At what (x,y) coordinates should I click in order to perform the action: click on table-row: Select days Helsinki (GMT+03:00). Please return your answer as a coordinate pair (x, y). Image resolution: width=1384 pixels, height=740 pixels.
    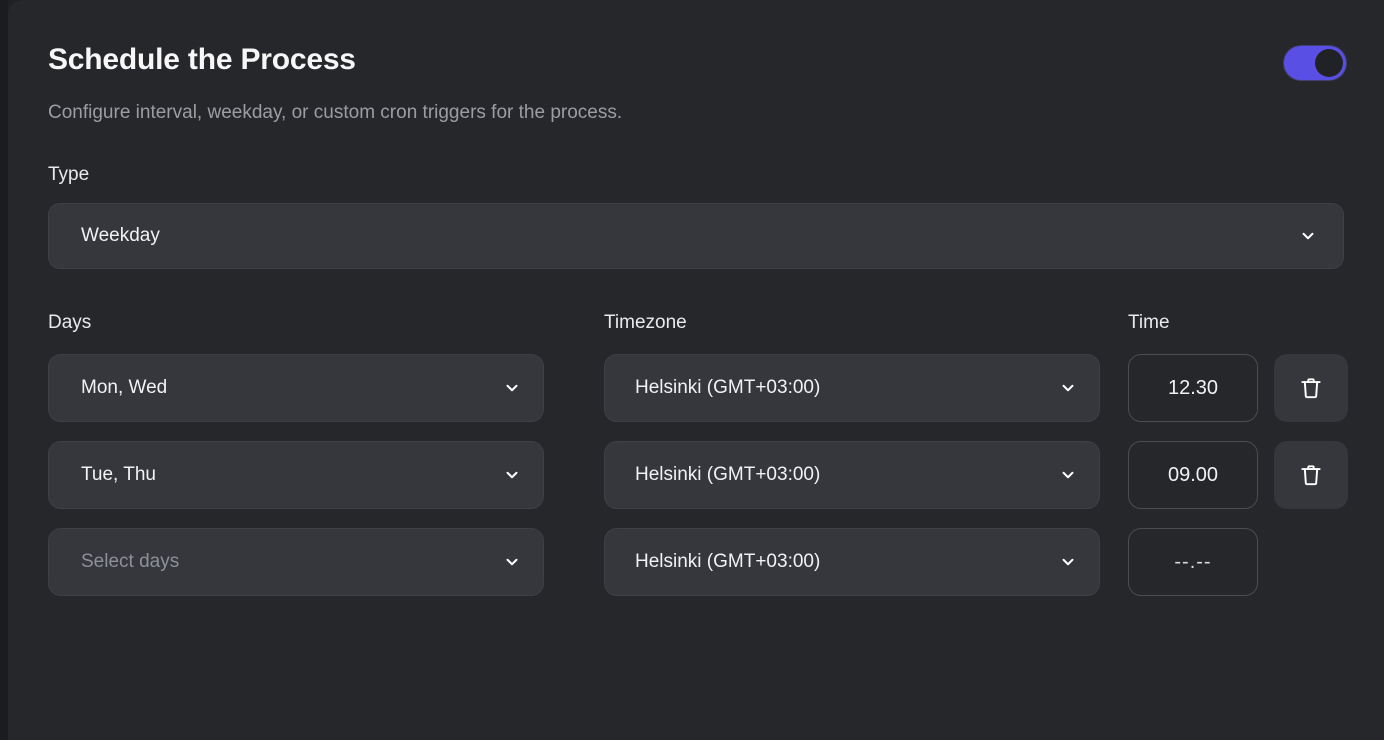
    Looking at the image, I should click on (698, 562).